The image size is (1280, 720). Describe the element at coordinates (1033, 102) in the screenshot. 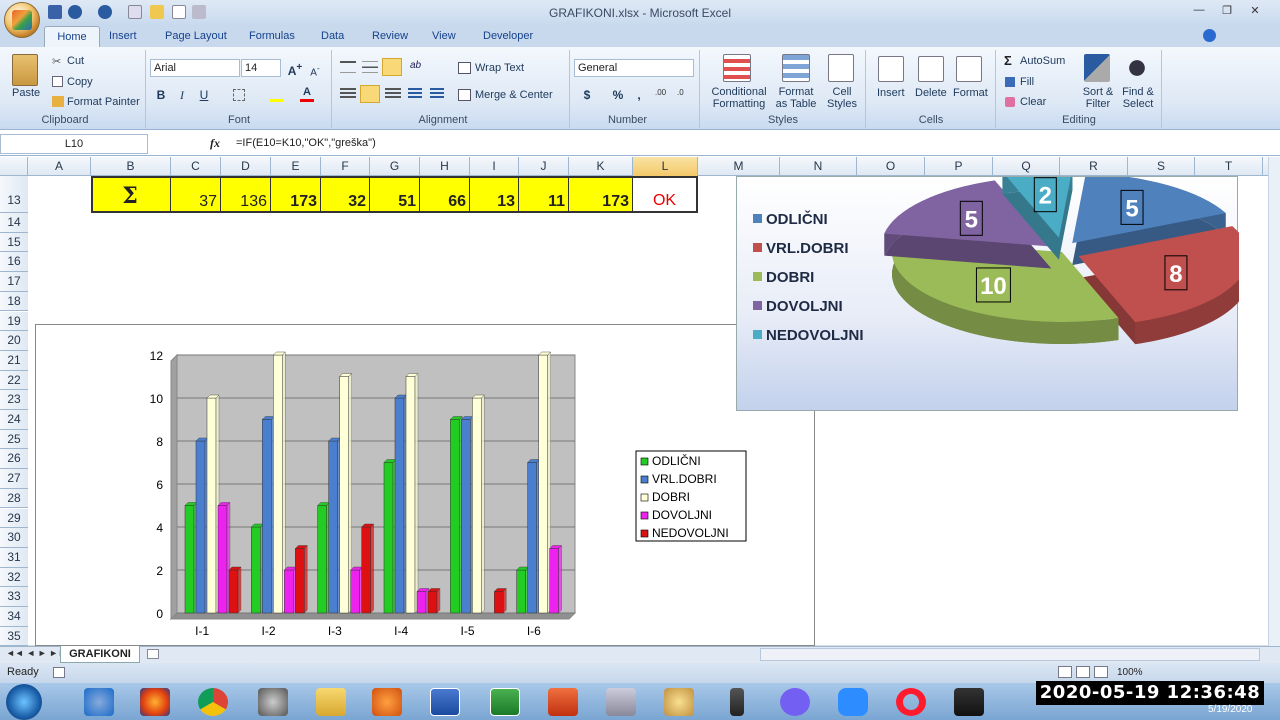

I see `clear-button: Clear` at that location.